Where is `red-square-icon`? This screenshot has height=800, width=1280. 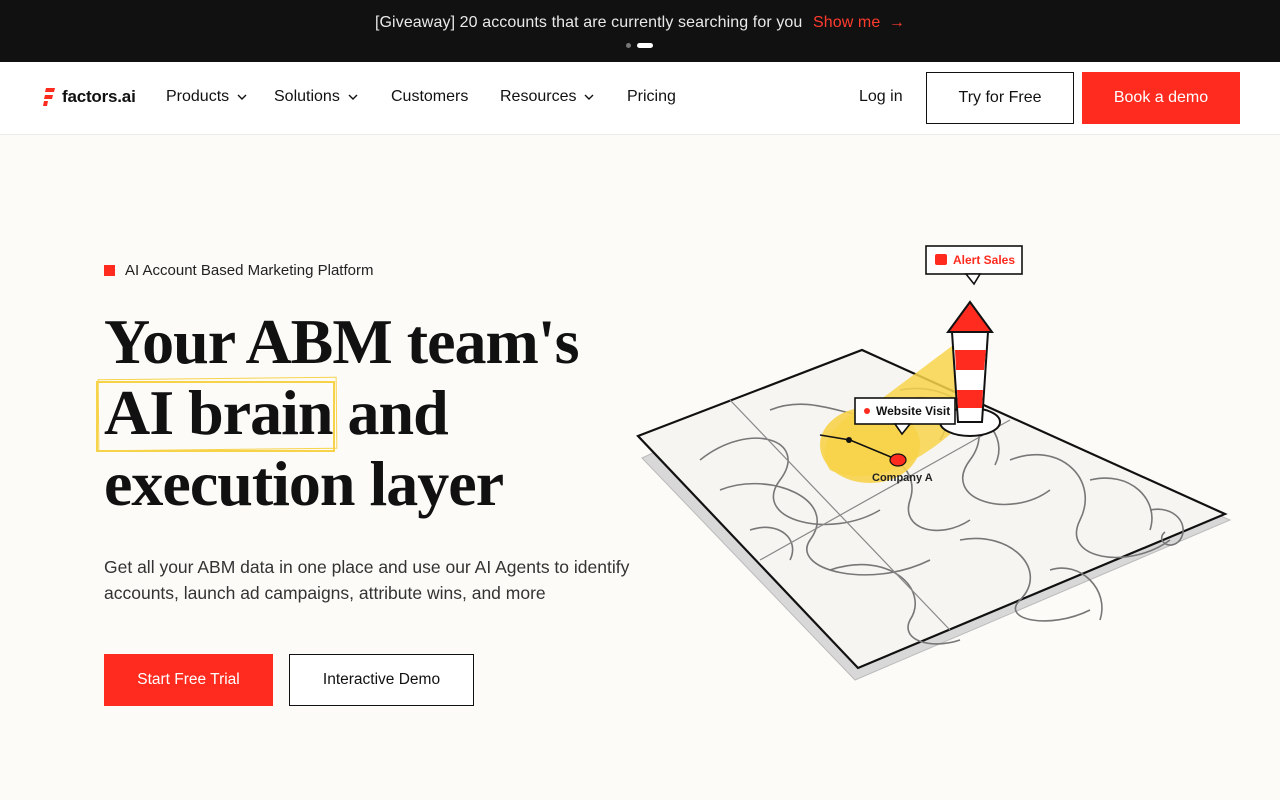
red-square-icon is located at coordinates (109, 270).